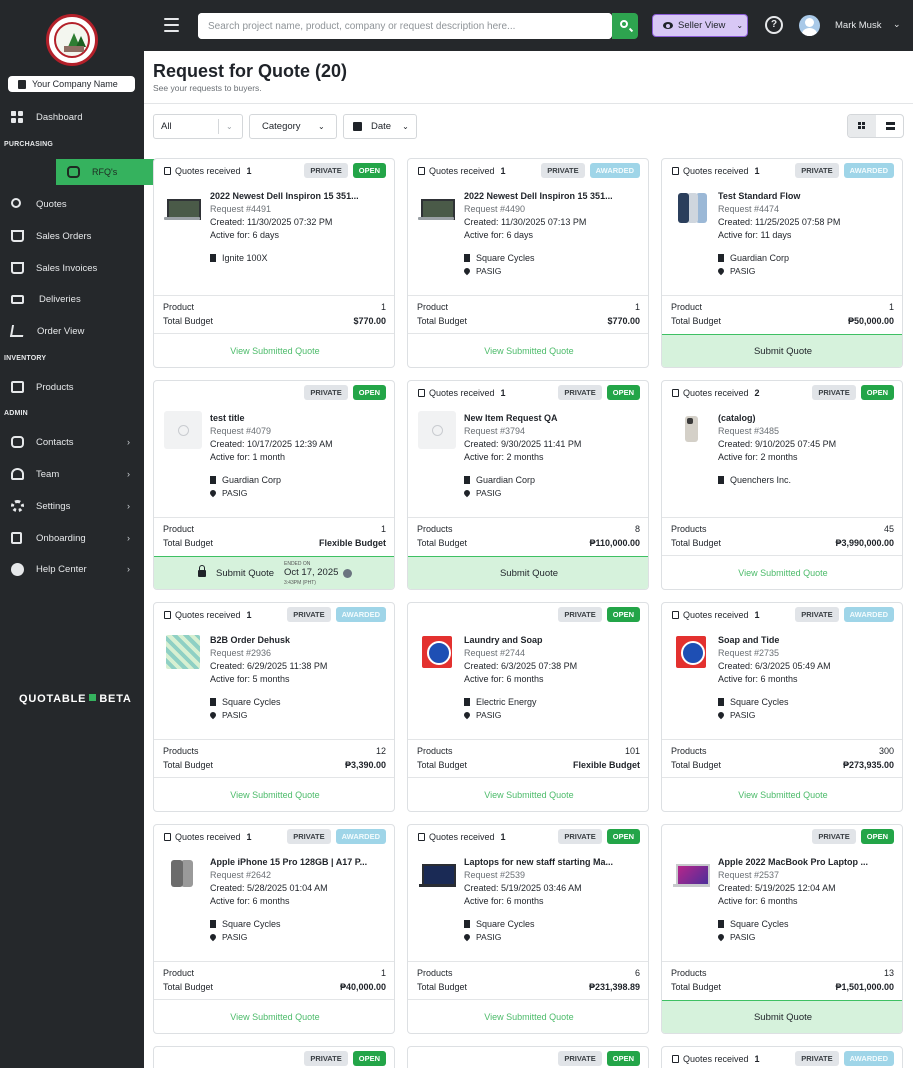 This screenshot has height=1068, width=913. Describe the element at coordinates (774, 25) in the screenshot. I see `help-icon: ?` at that location.